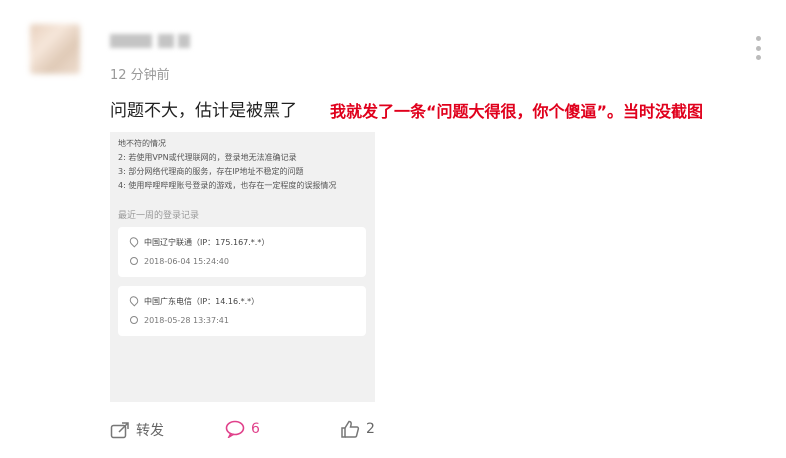 The height and width of the screenshot is (458, 786). Describe the element at coordinates (142, 143) in the screenshot. I see `info-line: 地不符的情况` at that location.